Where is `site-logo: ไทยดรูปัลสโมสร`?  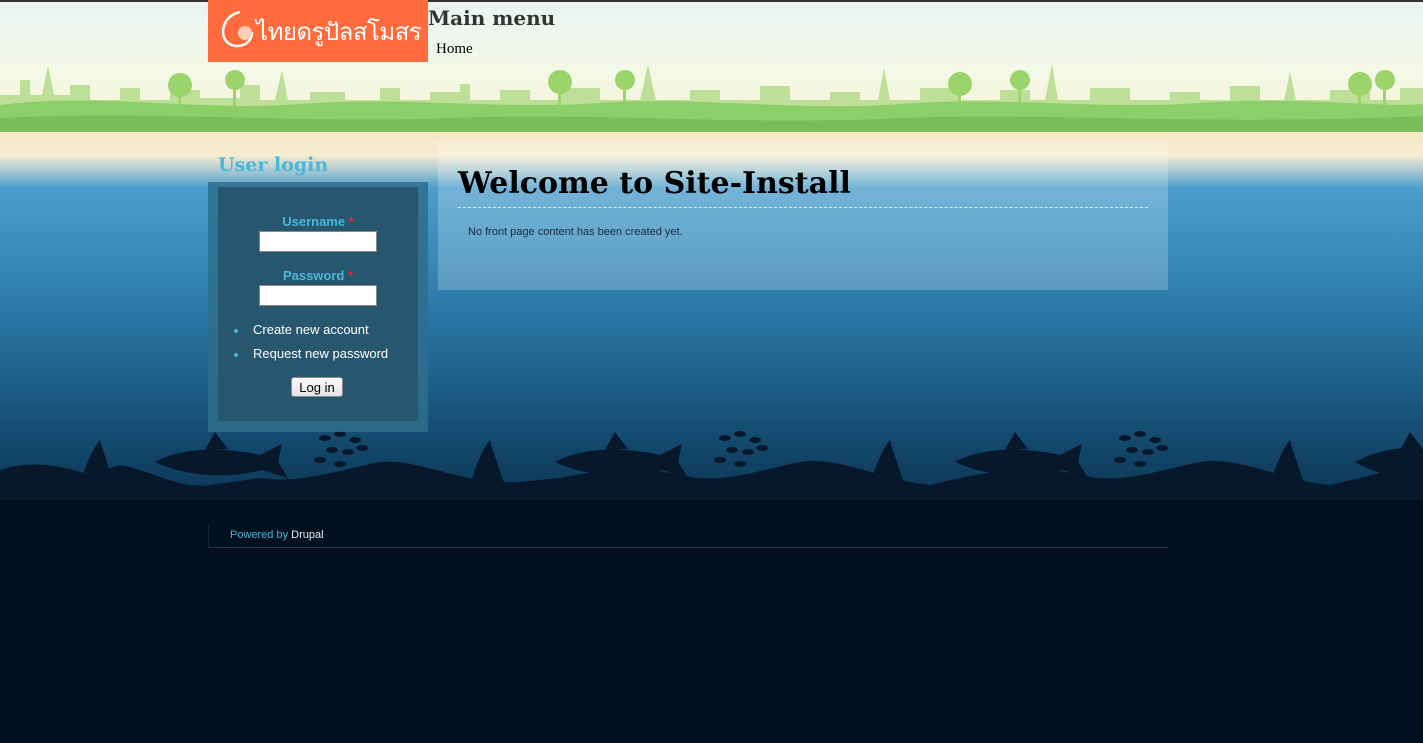 site-logo: ไทยดรูปัลสโมสร is located at coordinates (318, 31).